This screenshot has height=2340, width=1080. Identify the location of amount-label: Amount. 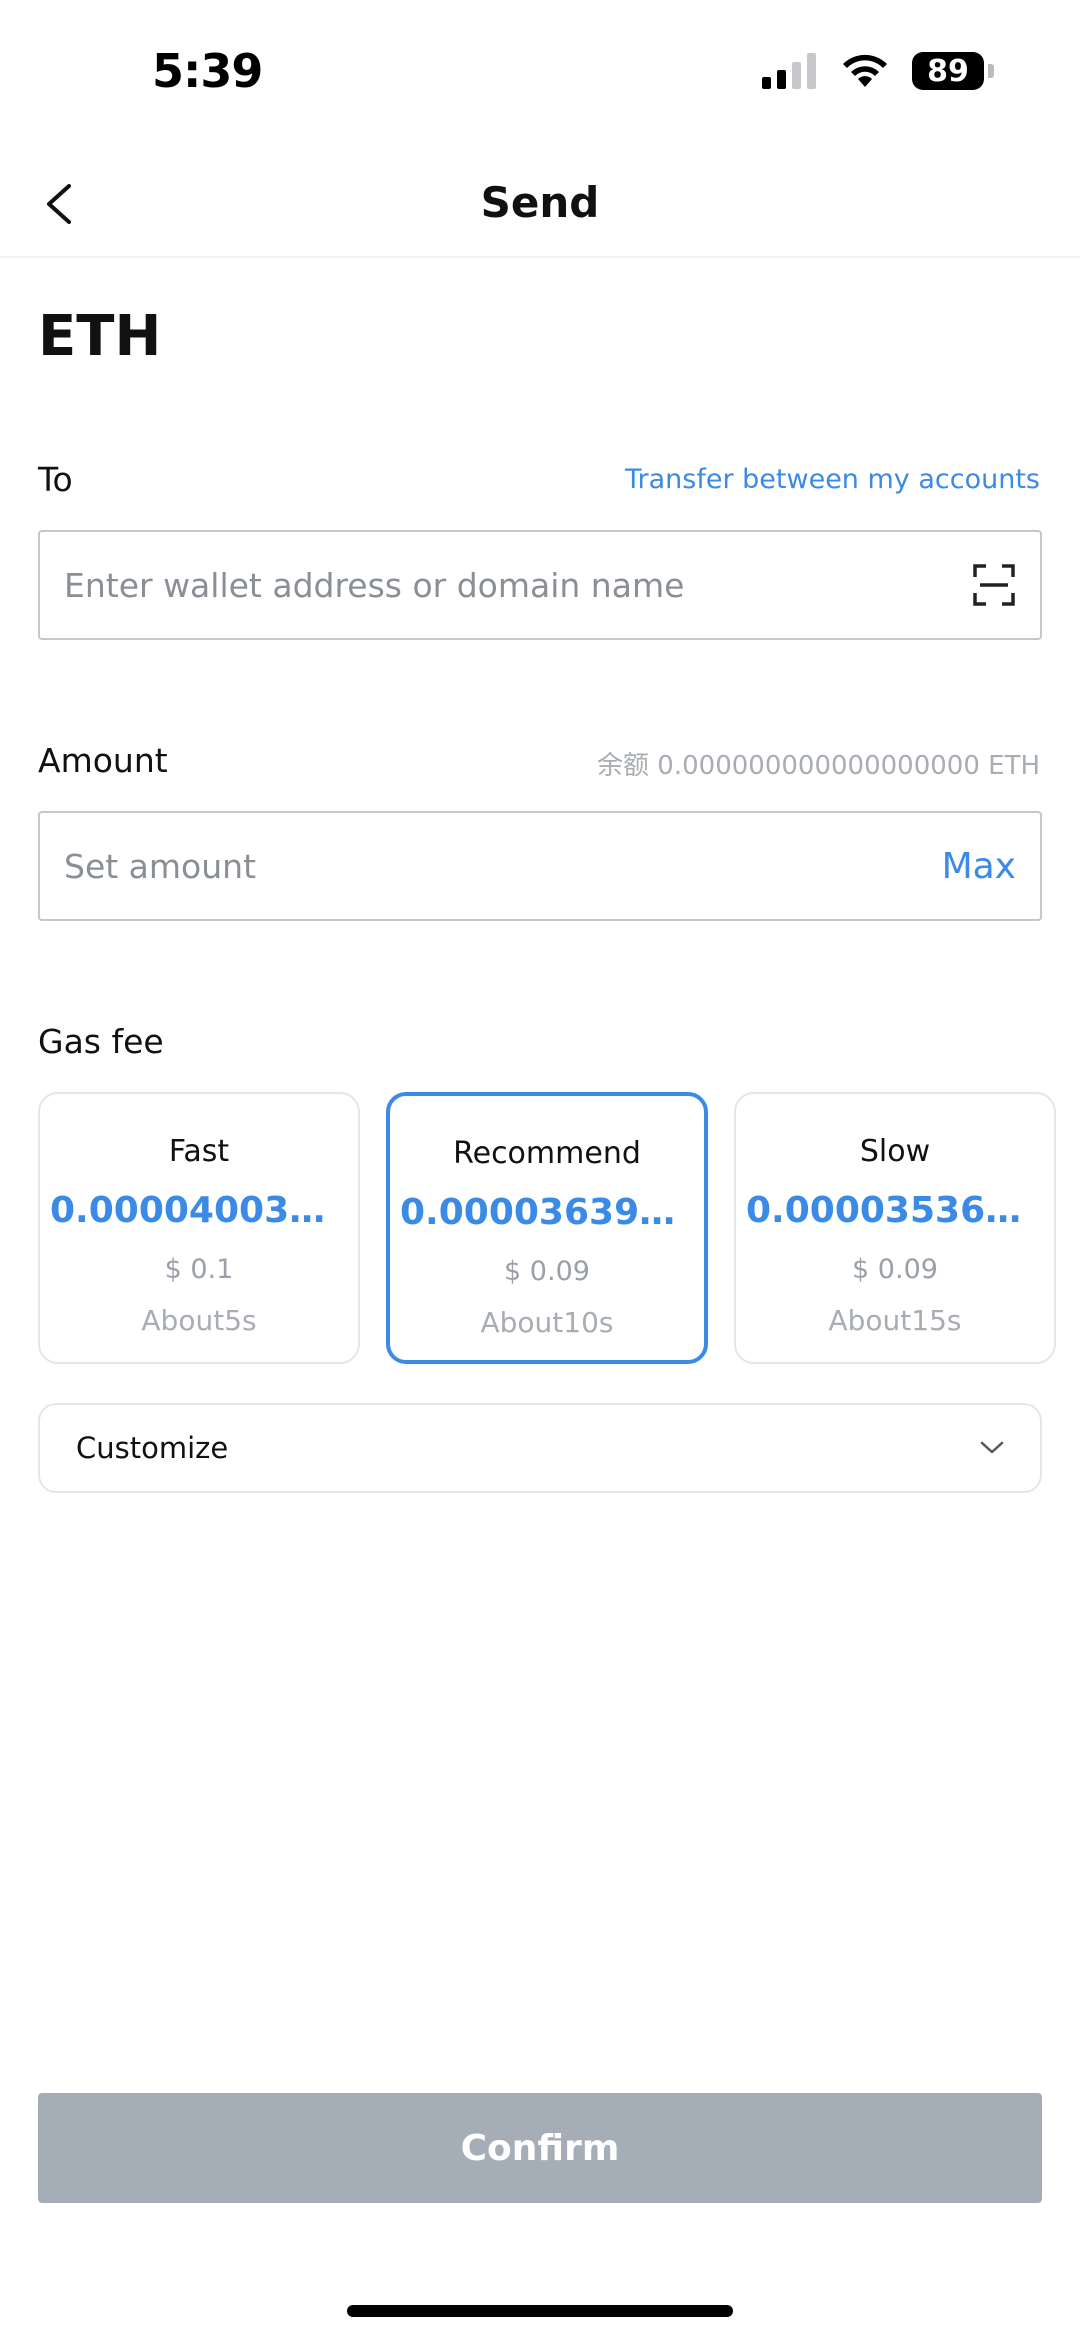
(103, 760).